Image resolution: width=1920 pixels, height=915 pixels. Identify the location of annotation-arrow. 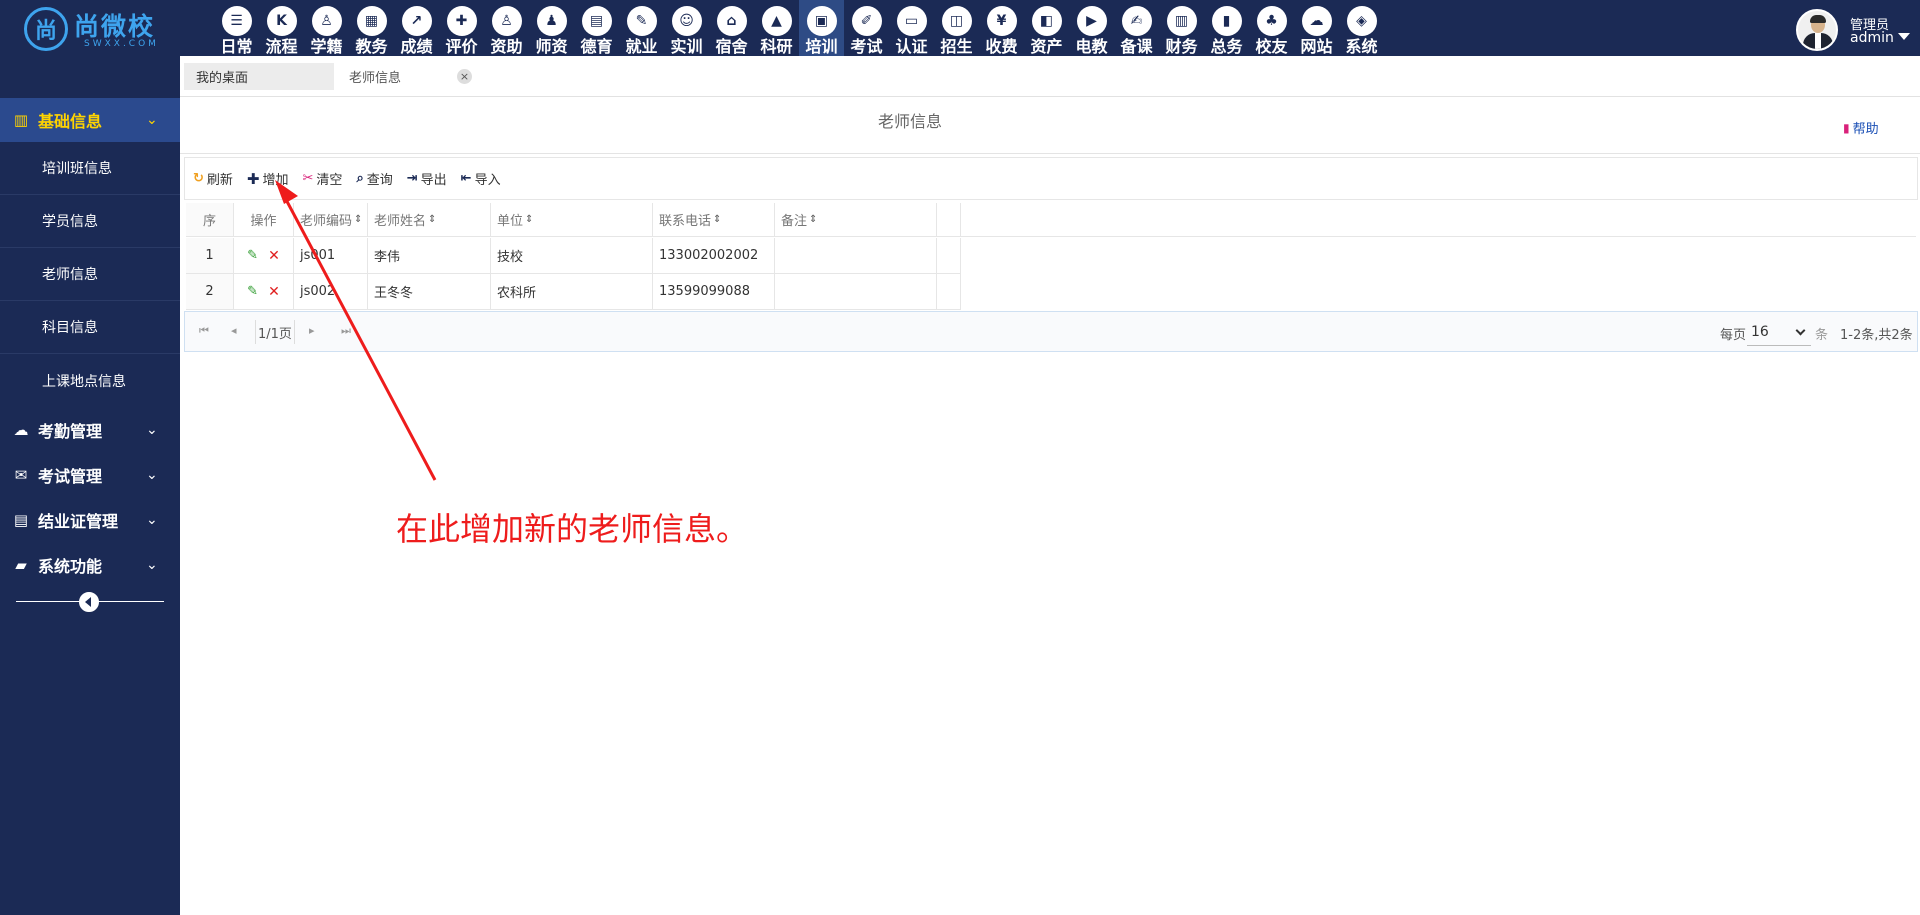
(356, 330).